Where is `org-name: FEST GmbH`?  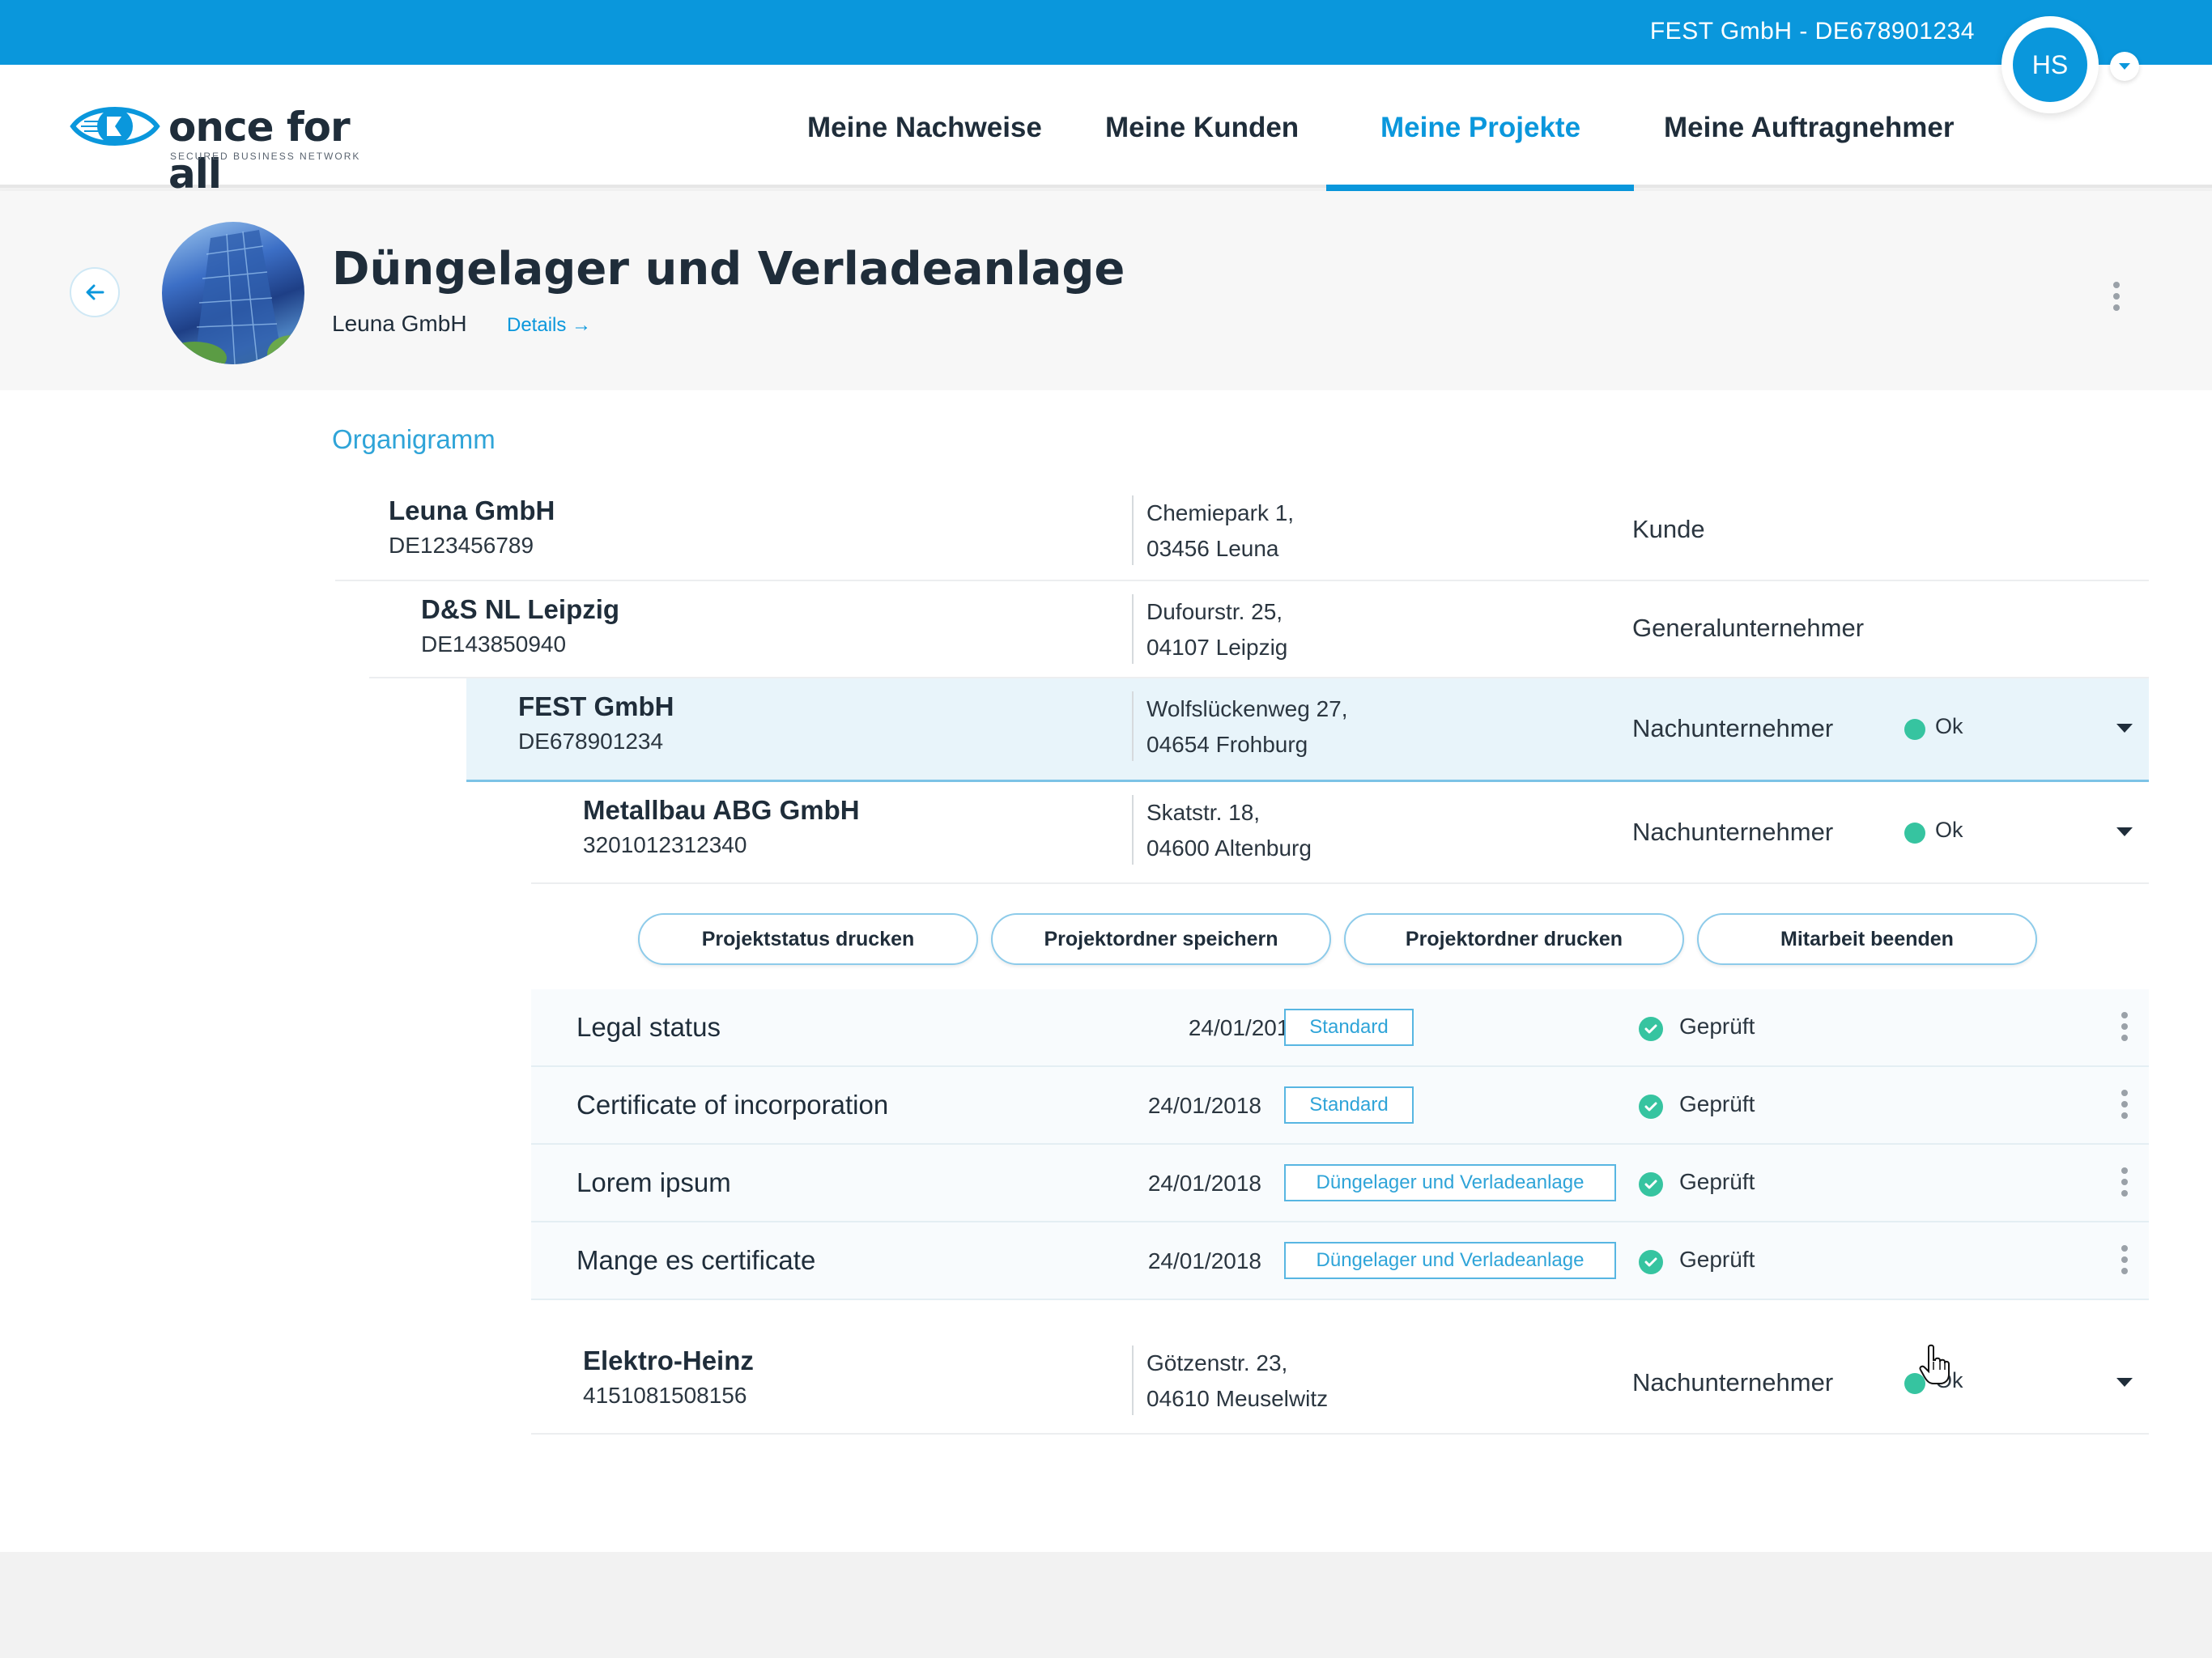
org-name: FEST GmbH is located at coordinates (596, 706).